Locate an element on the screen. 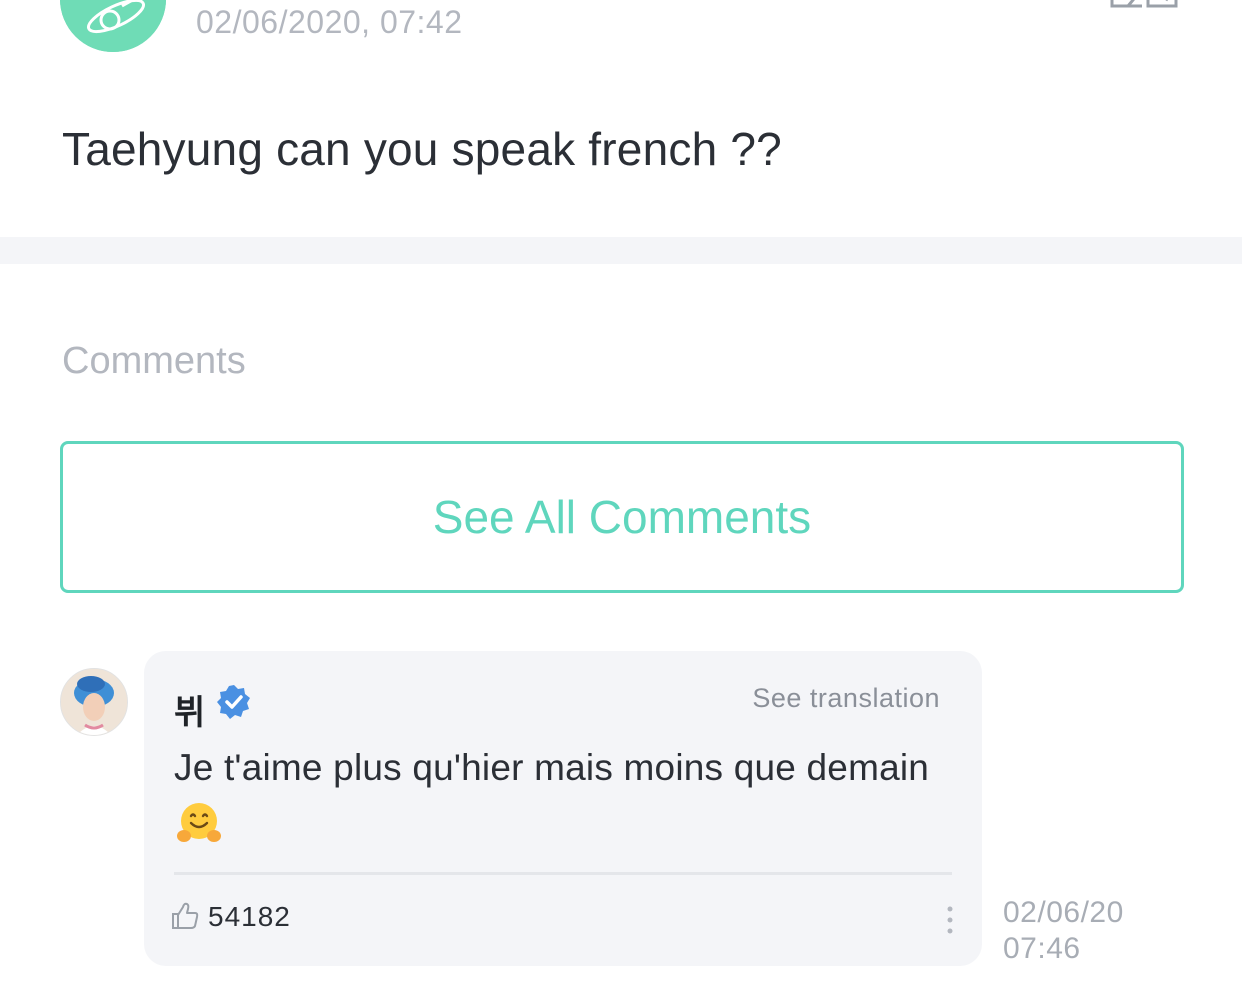 Image resolution: width=1242 pixels, height=988 pixels. comment-author-avatar is located at coordinates (94, 702).